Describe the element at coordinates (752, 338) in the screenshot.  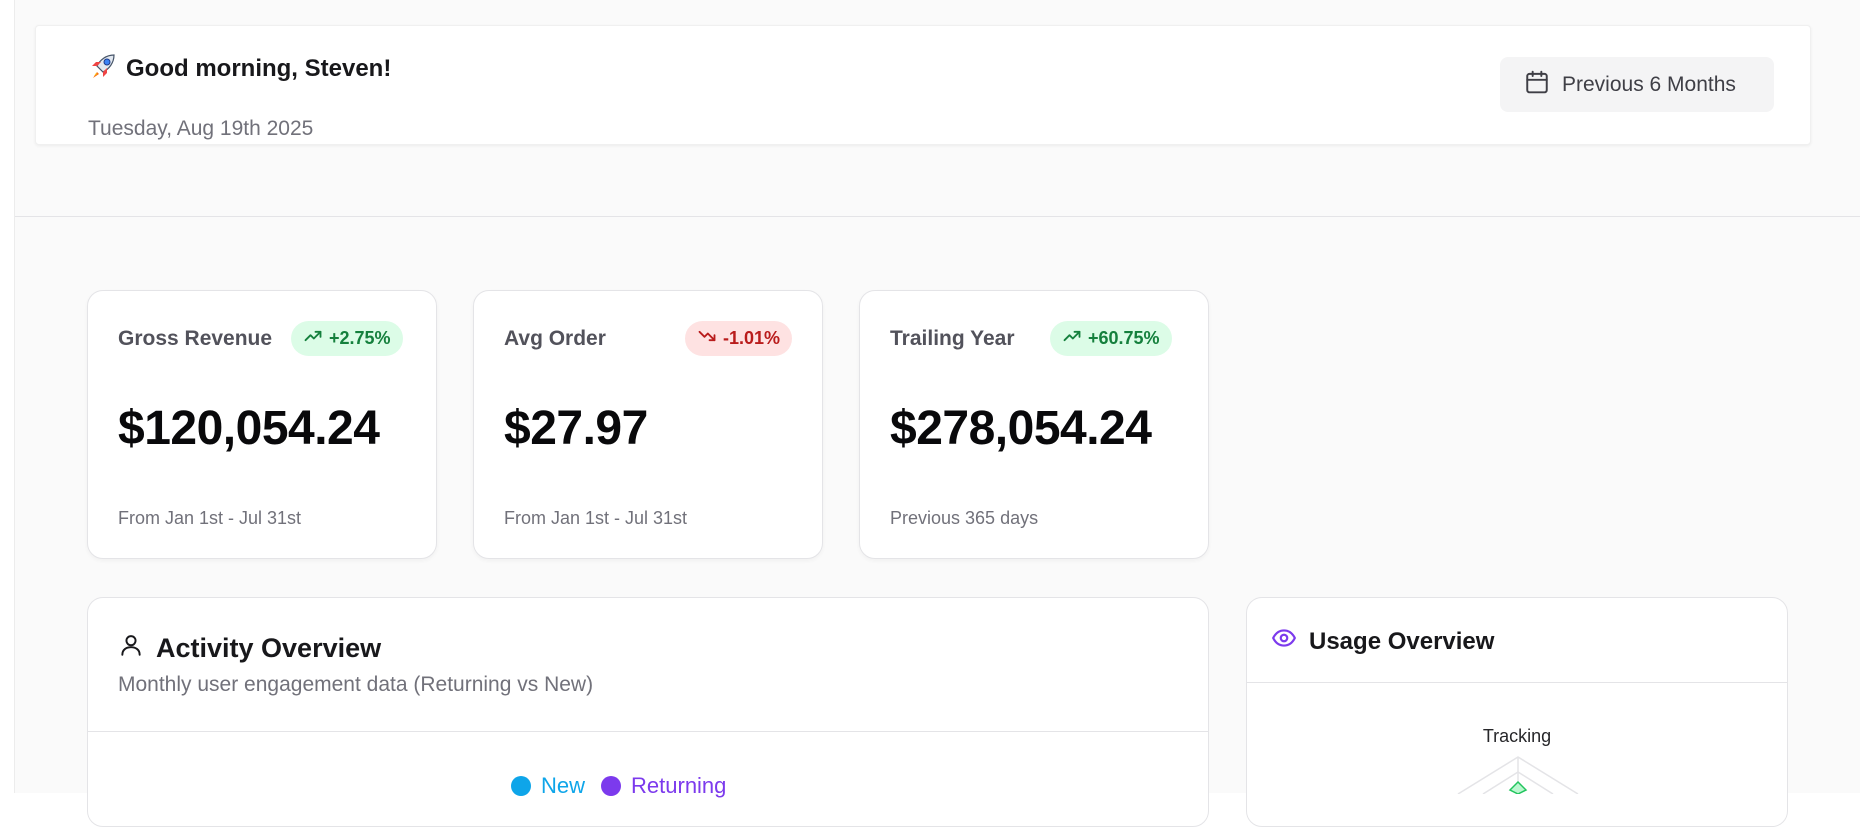
I see `change-value: -1.01%` at that location.